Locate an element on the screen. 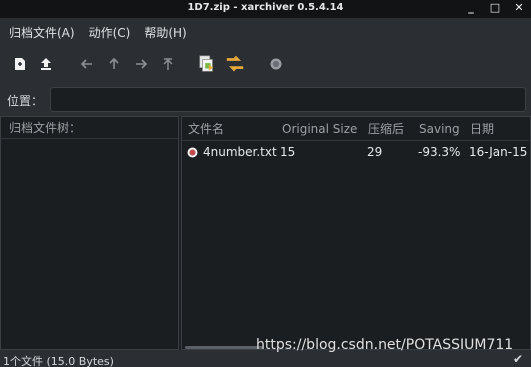 The image size is (531, 367). up-icon is located at coordinates (114, 64).